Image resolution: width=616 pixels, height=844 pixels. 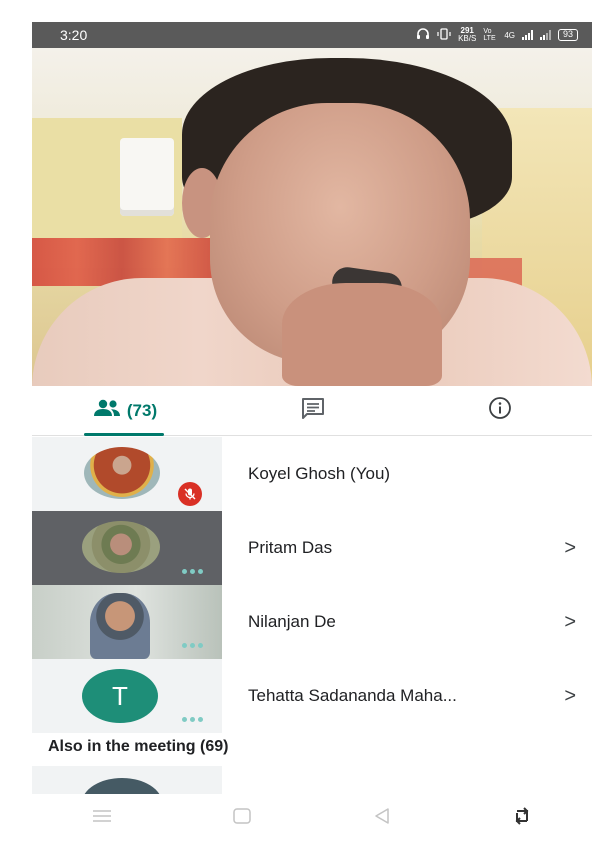 What do you see at coordinates (290, 547) in the screenshot?
I see `participant-name: Pritam Das` at bounding box center [290, 547].